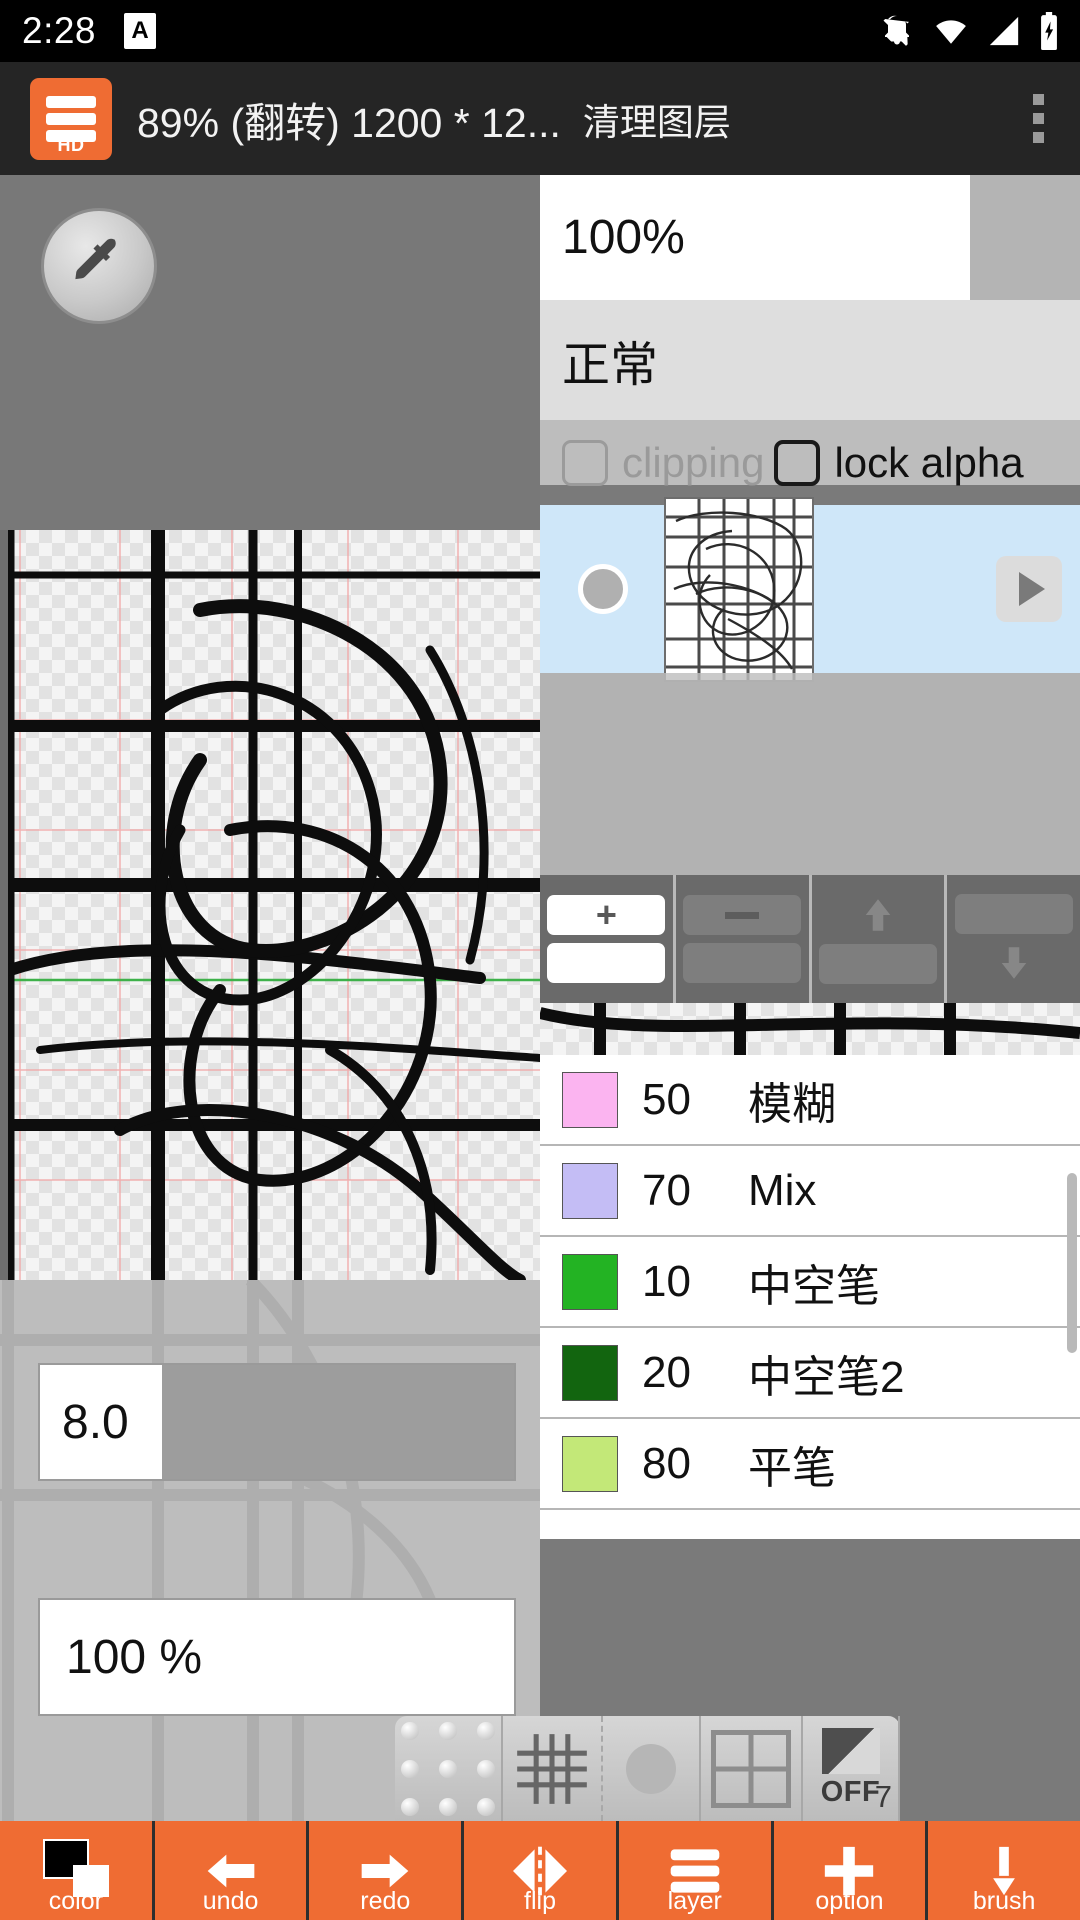  I want to click on delete-layer-top-pill, so click(742, 915).